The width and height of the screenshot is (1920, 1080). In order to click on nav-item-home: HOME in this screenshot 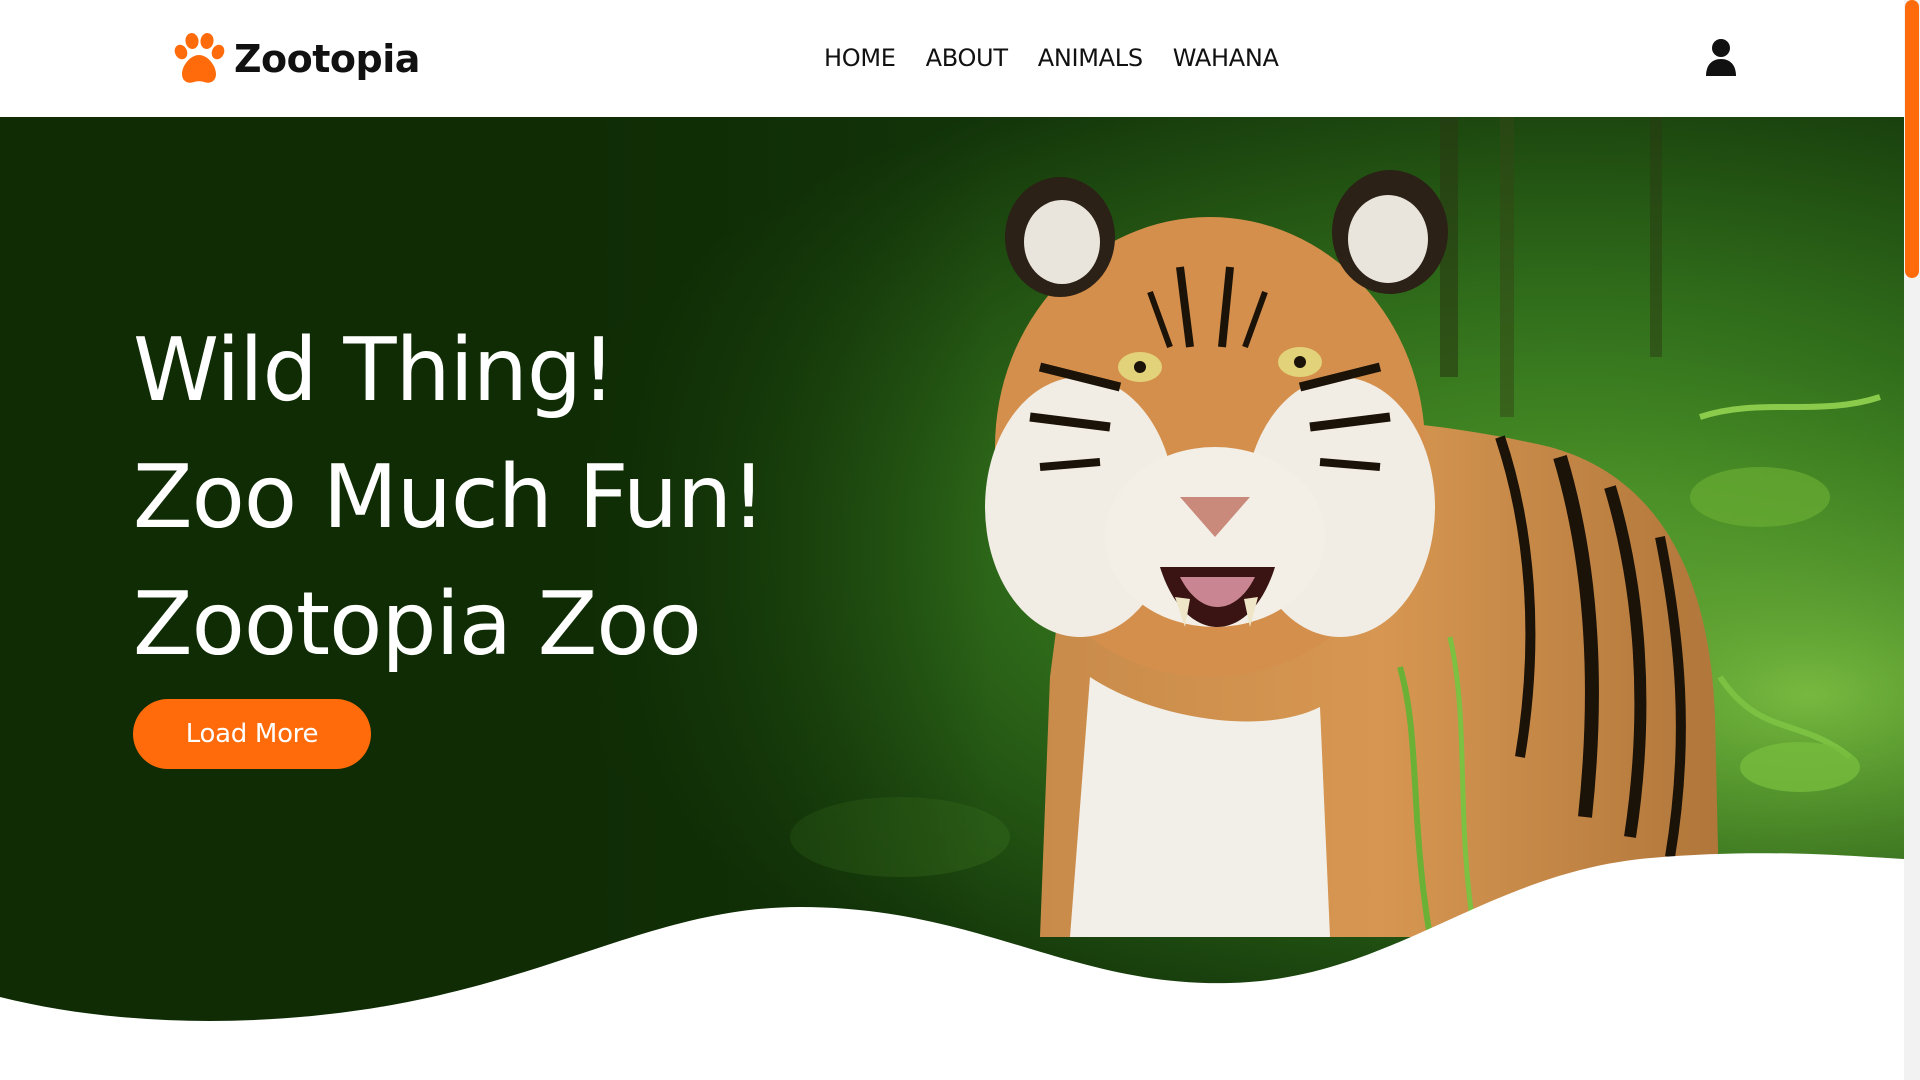, I will do `click(860, 58)`.